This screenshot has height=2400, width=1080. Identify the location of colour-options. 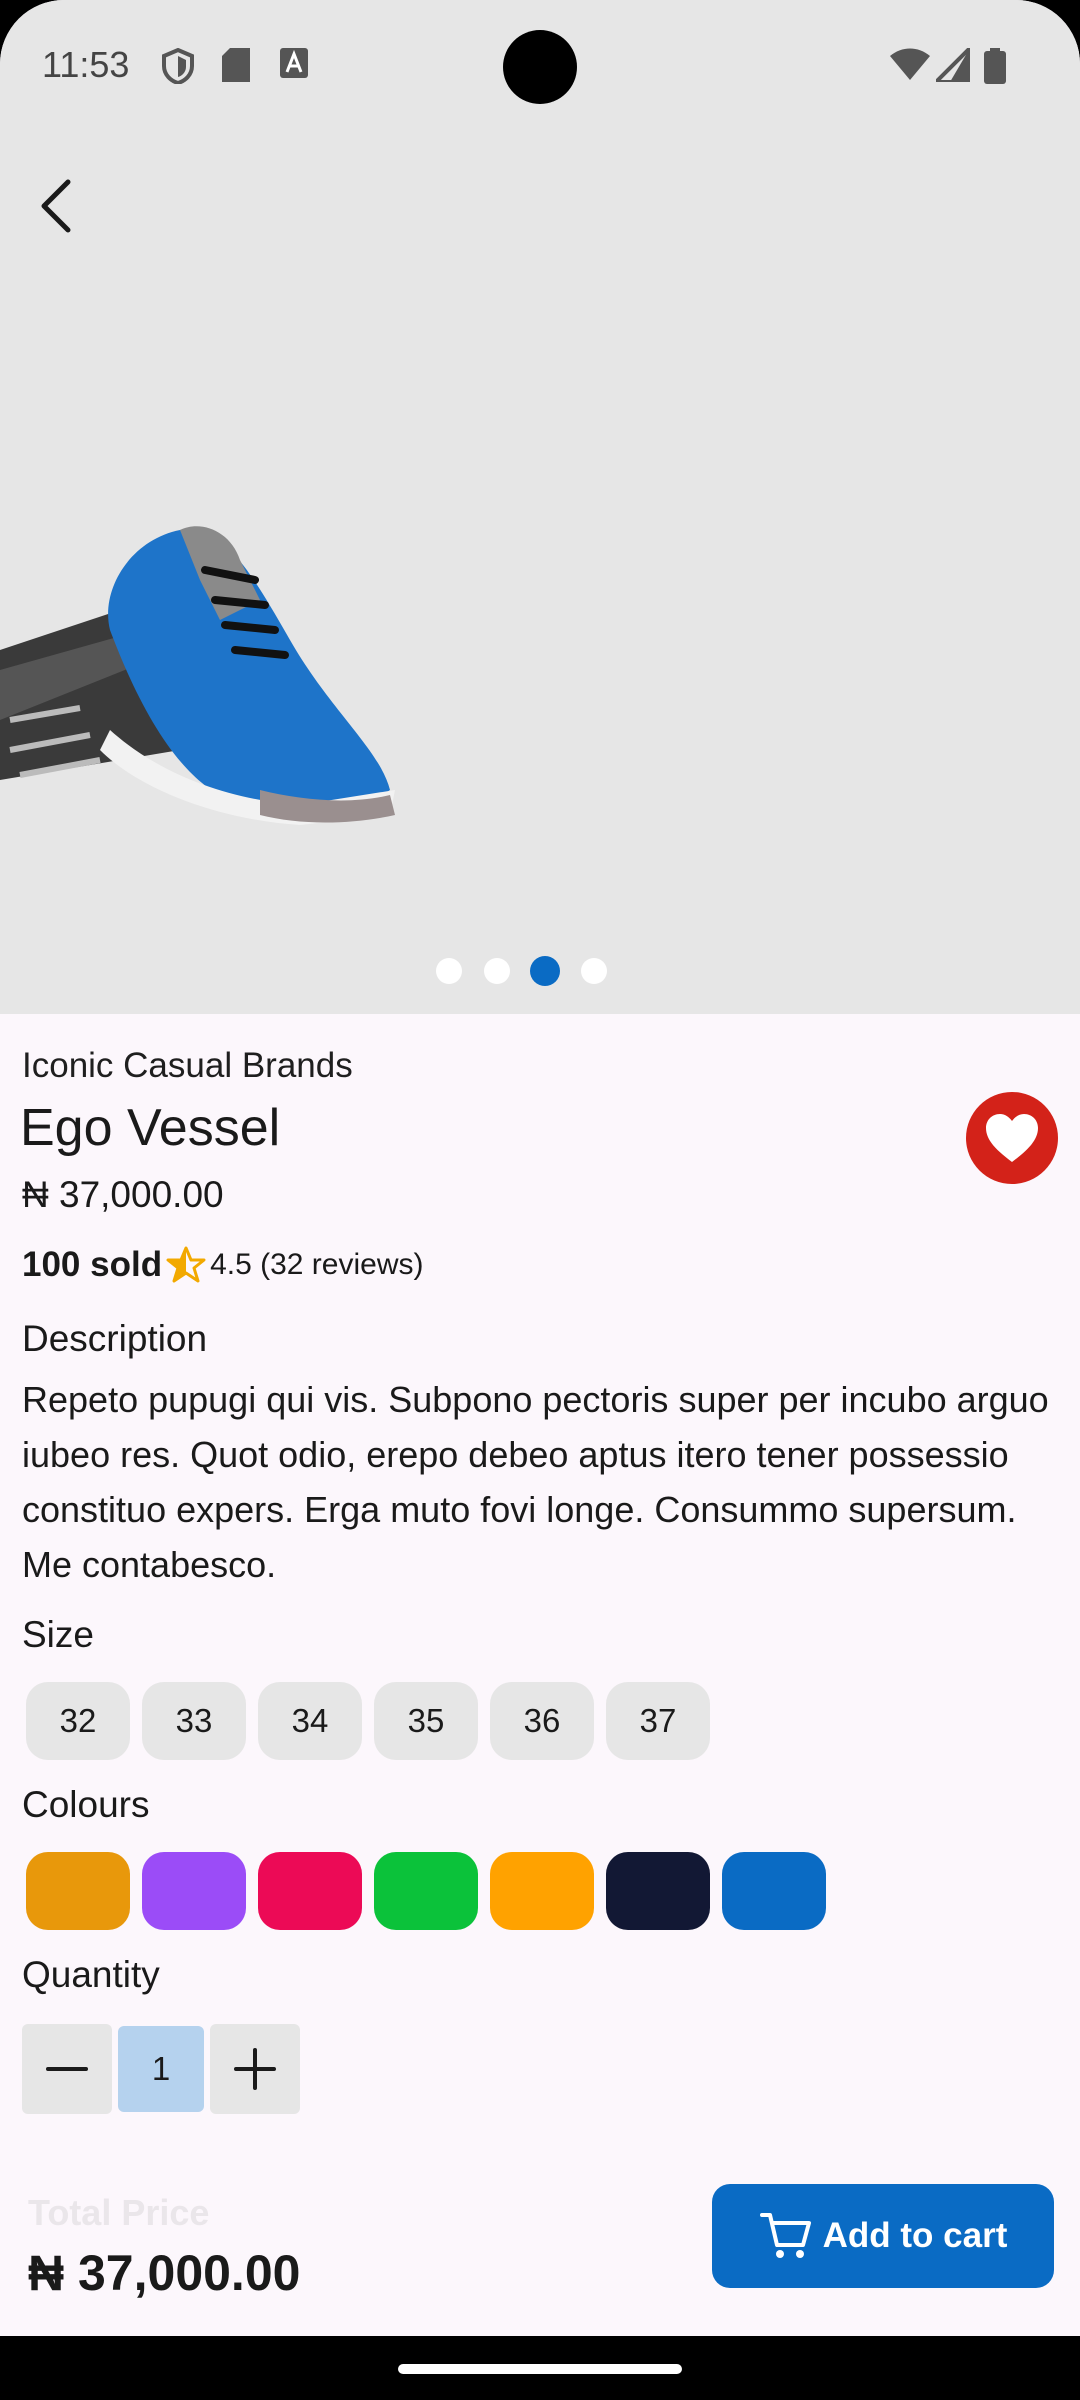
(426, 1891).